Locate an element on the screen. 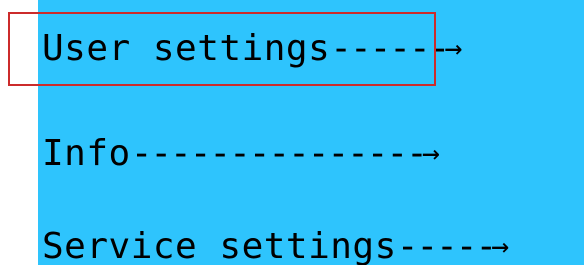 Image resolution: width=584 pixels, height=265 pixels. menu-item-service-settings: Service settings ----- → is located at coordinates (276, 244).